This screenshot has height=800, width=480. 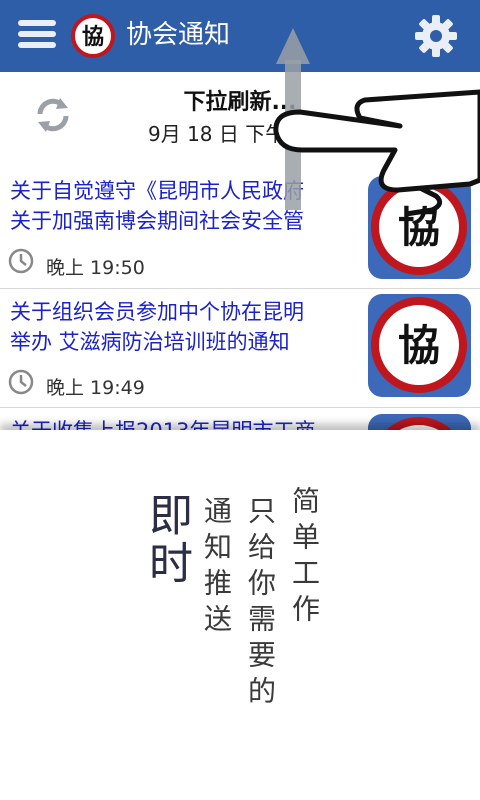 What do you see at coordinates (178, 35) in the screenshot?
I see `page-title: 协会通知` at bounding box center [178, 35].